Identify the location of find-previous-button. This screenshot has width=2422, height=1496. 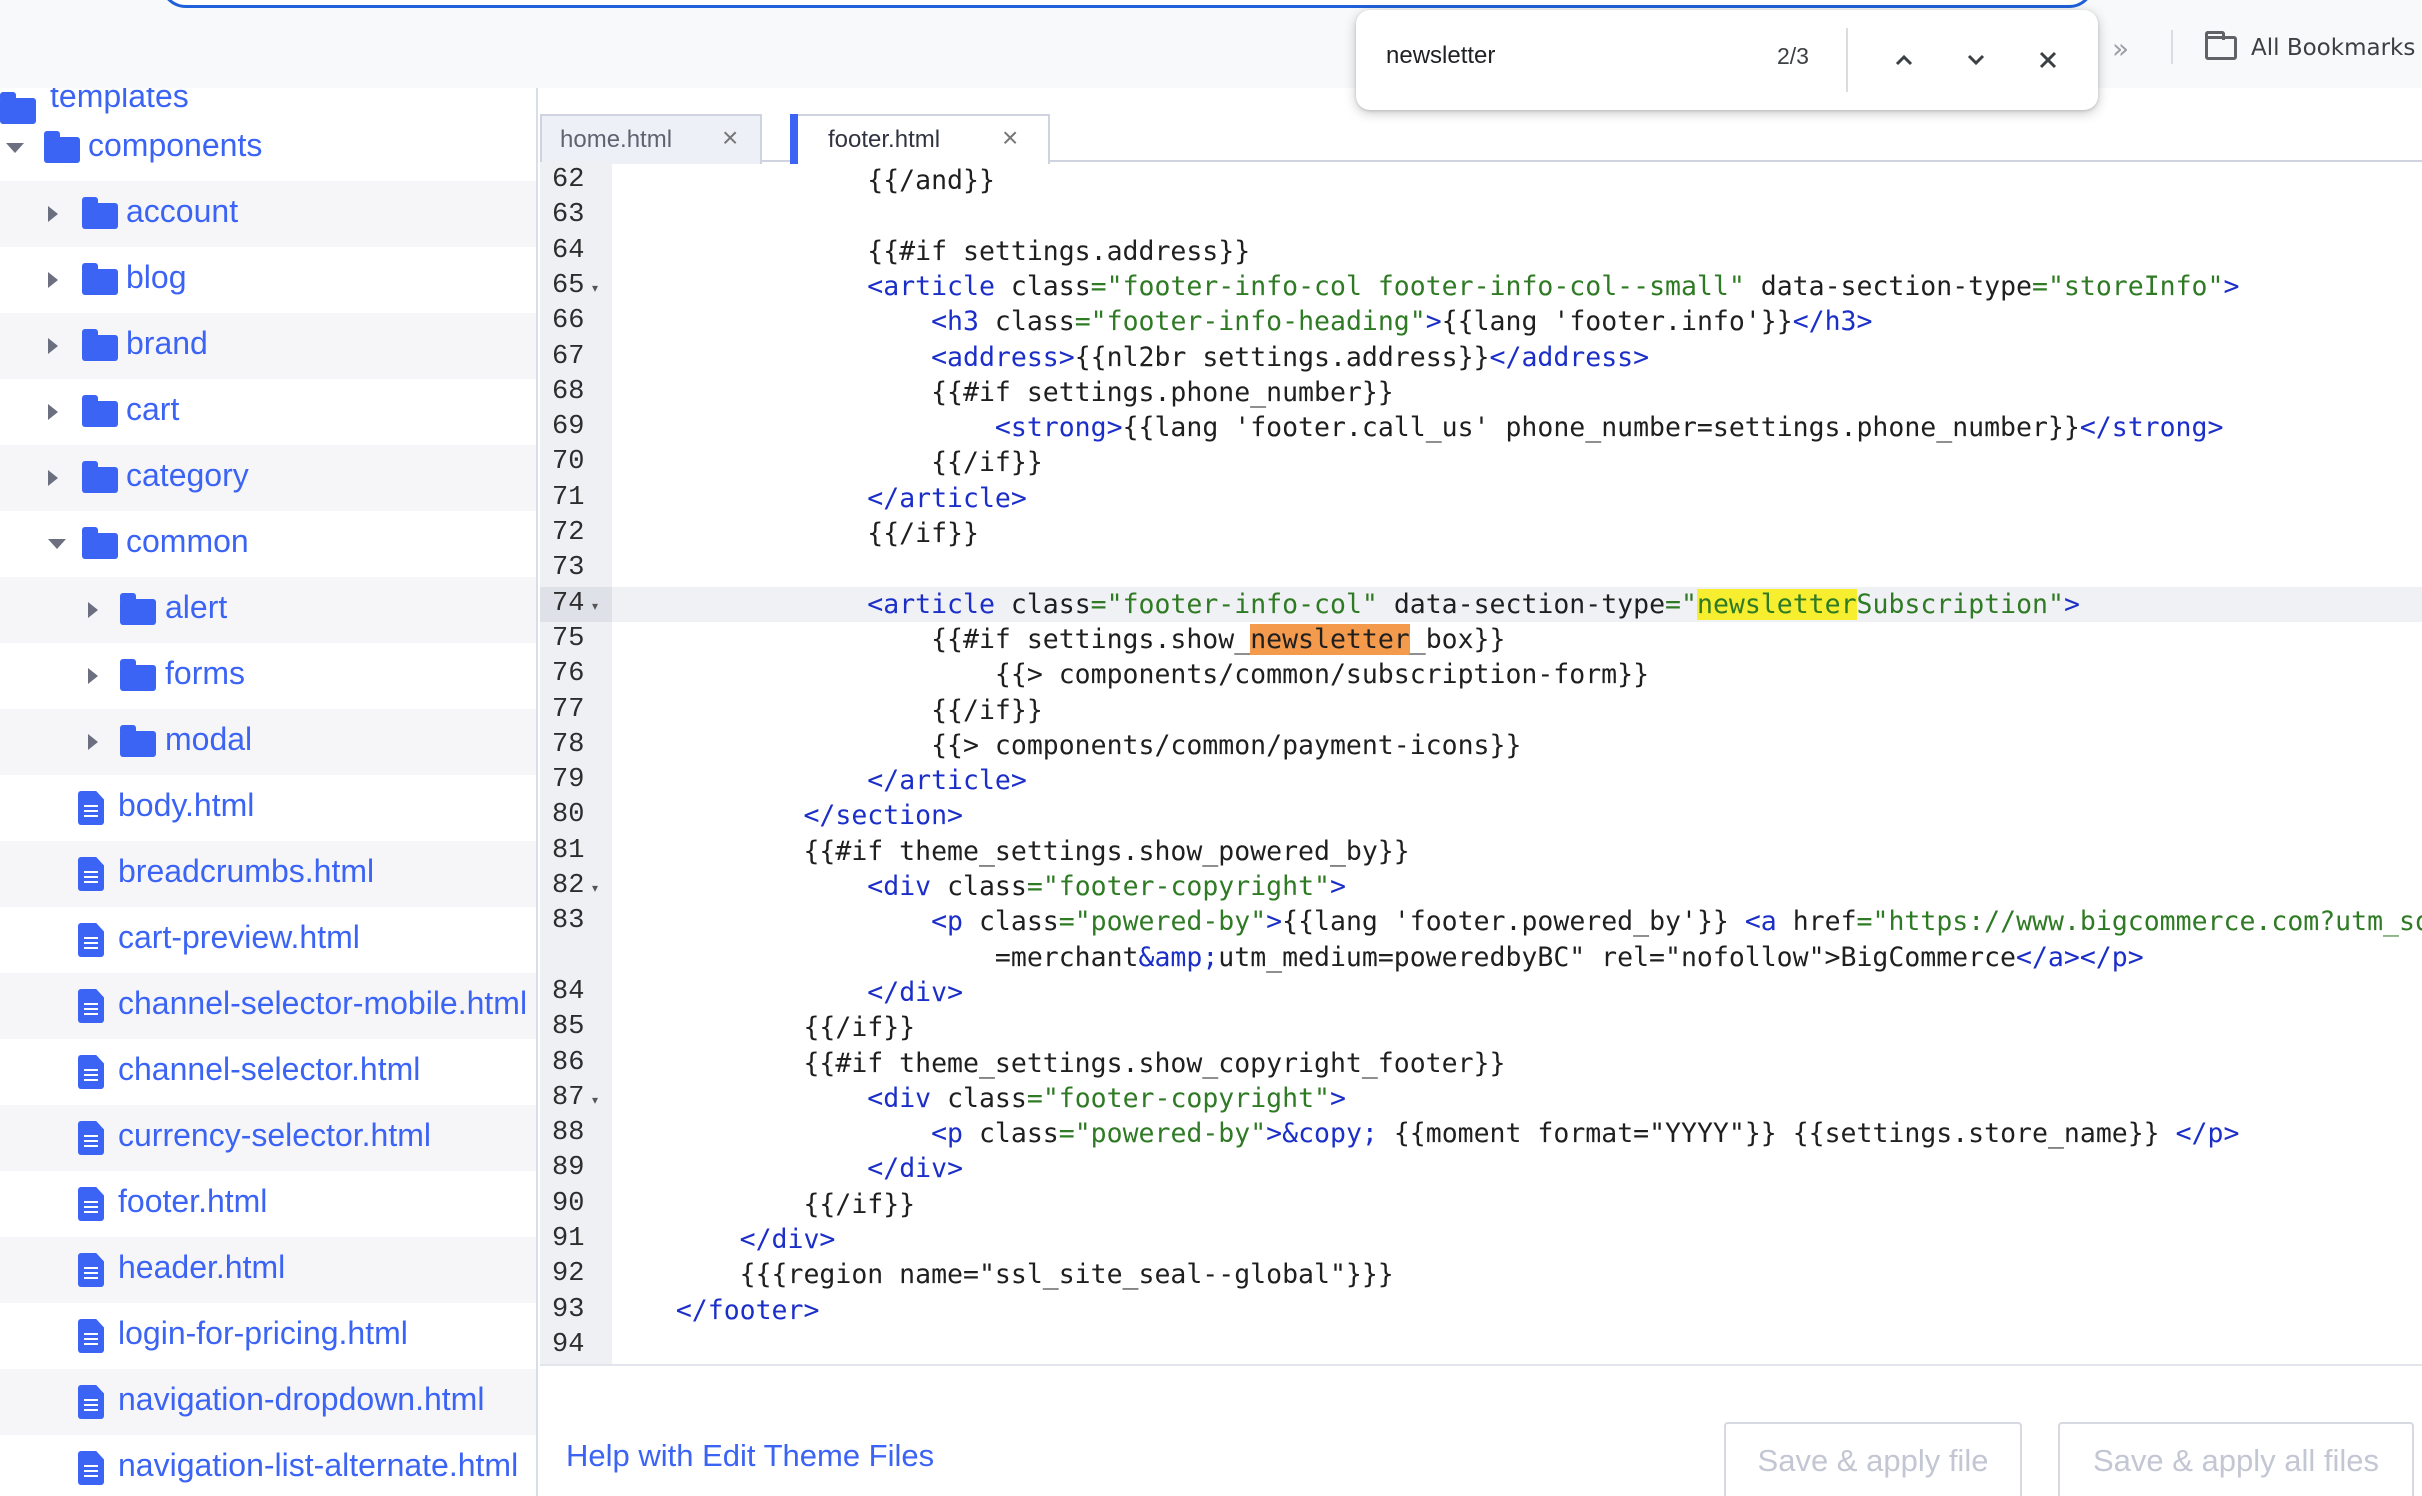
(1904, 60).